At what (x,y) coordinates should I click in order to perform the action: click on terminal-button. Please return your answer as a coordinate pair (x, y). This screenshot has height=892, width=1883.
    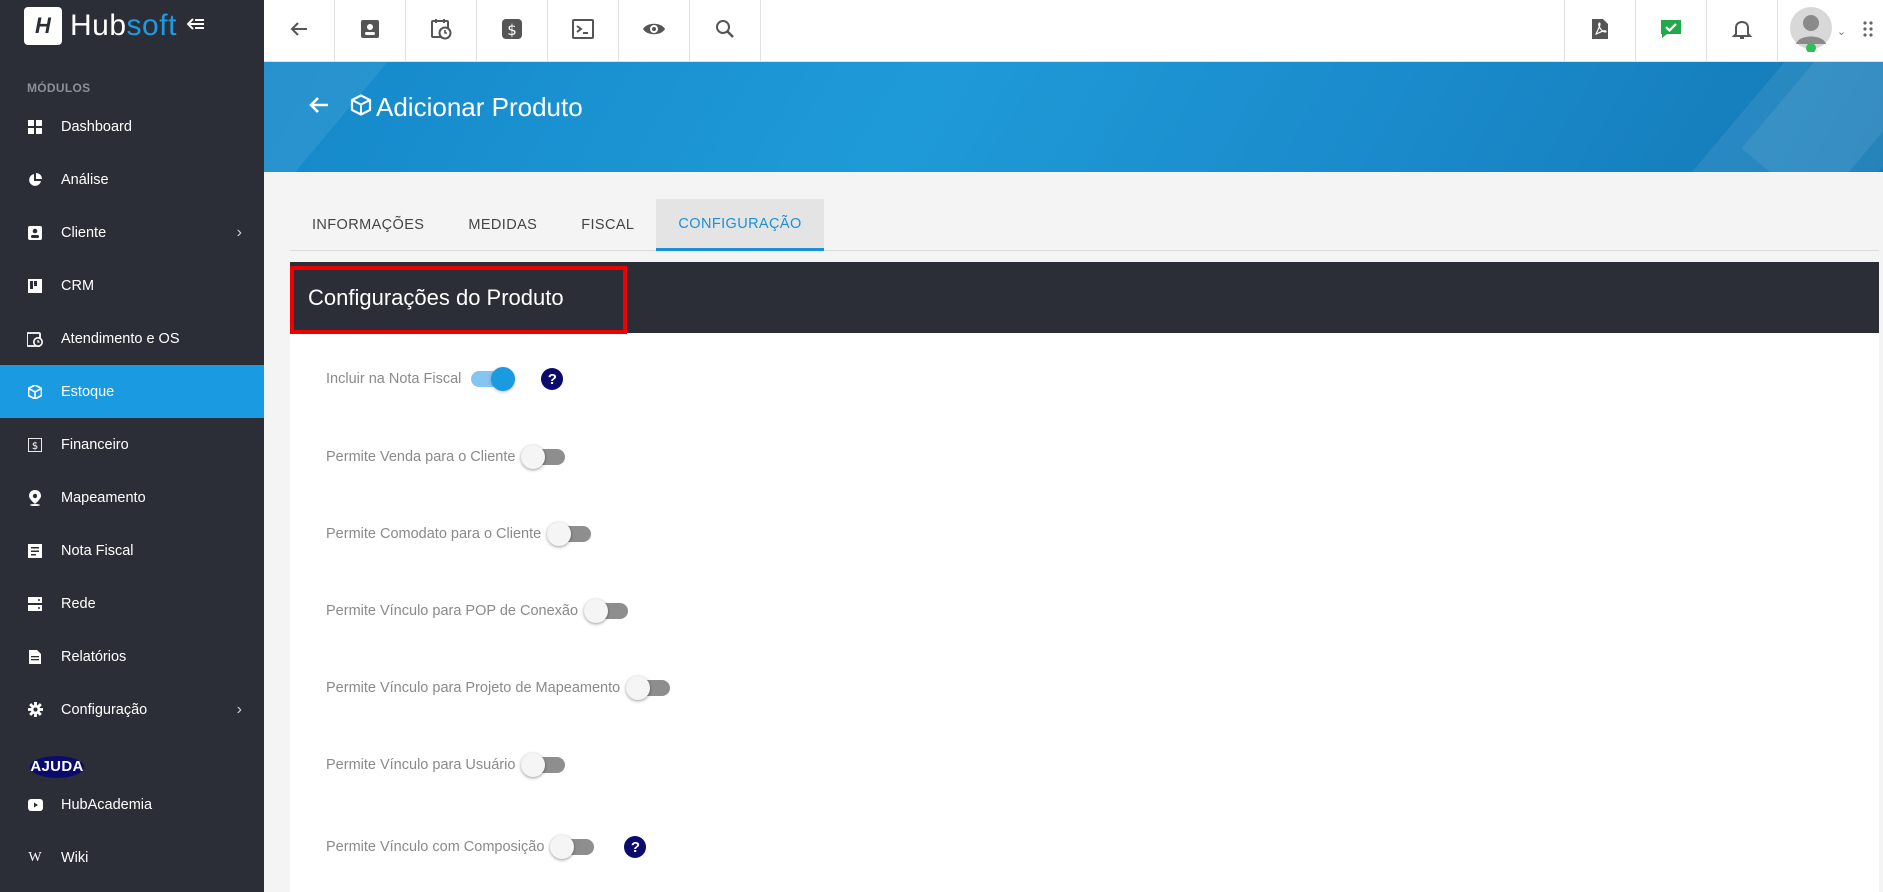
    Looking at the image, I should click on (583, 31).